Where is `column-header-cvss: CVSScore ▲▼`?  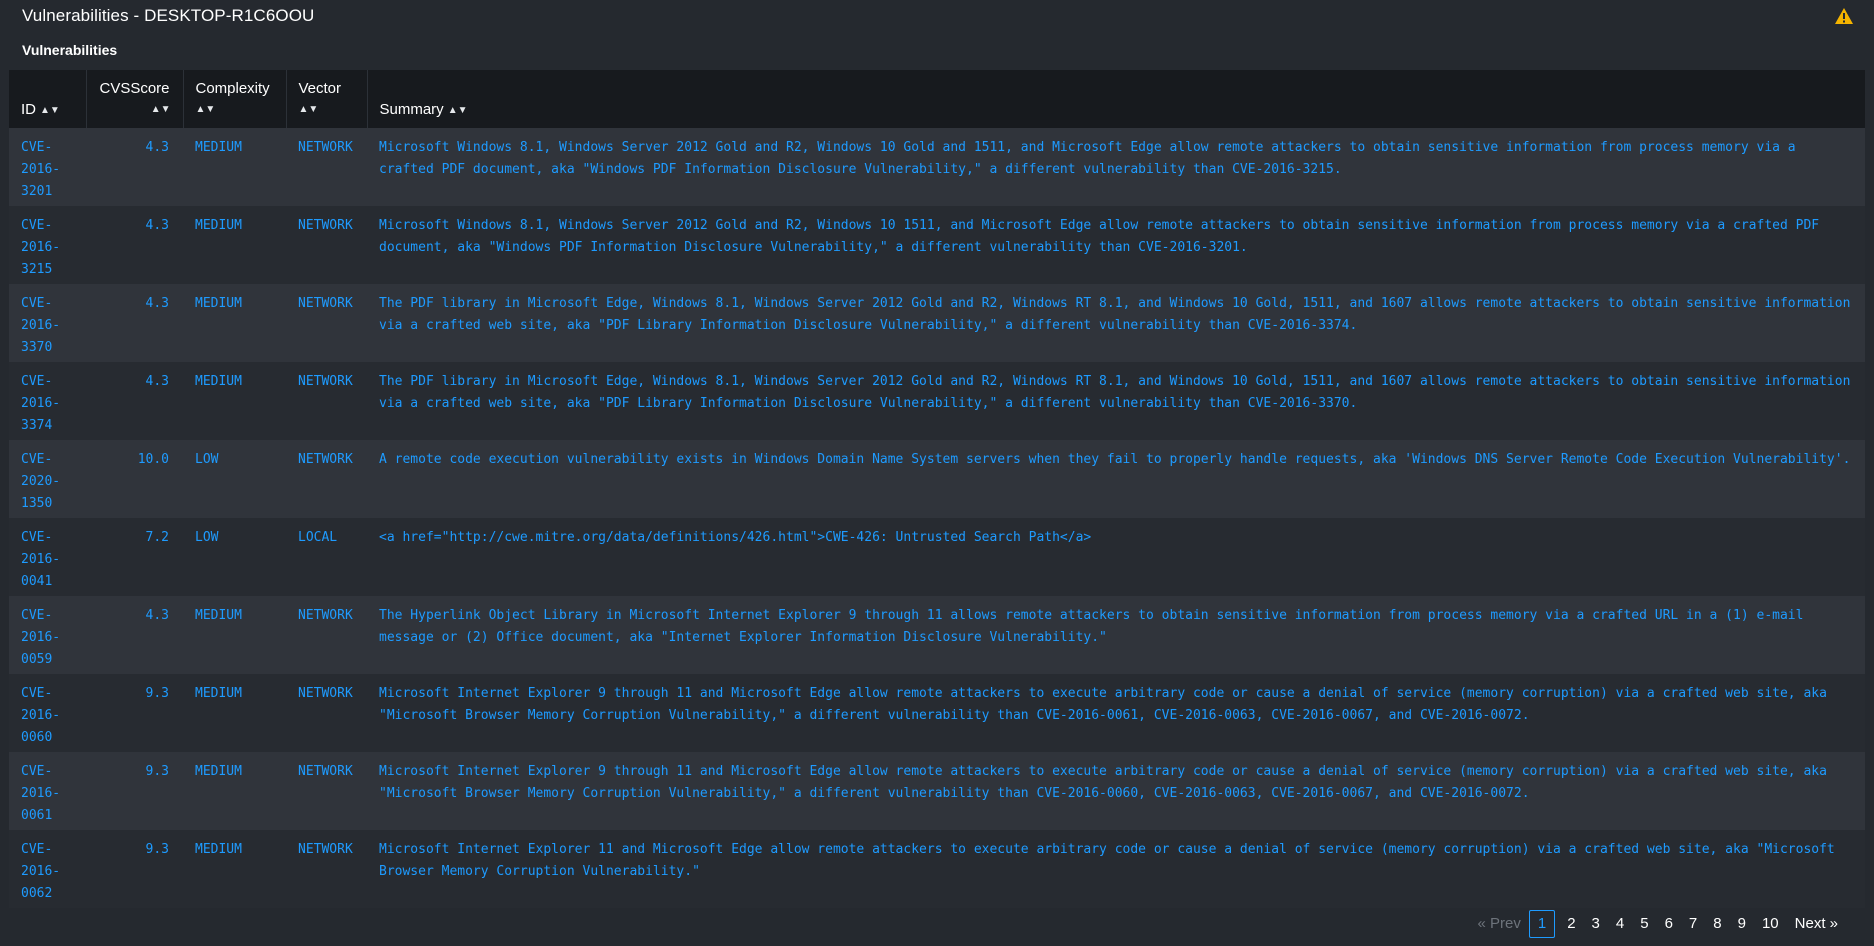
column-header-cvss: CVSScore ▲▼ is located at coordinates (134, 99).